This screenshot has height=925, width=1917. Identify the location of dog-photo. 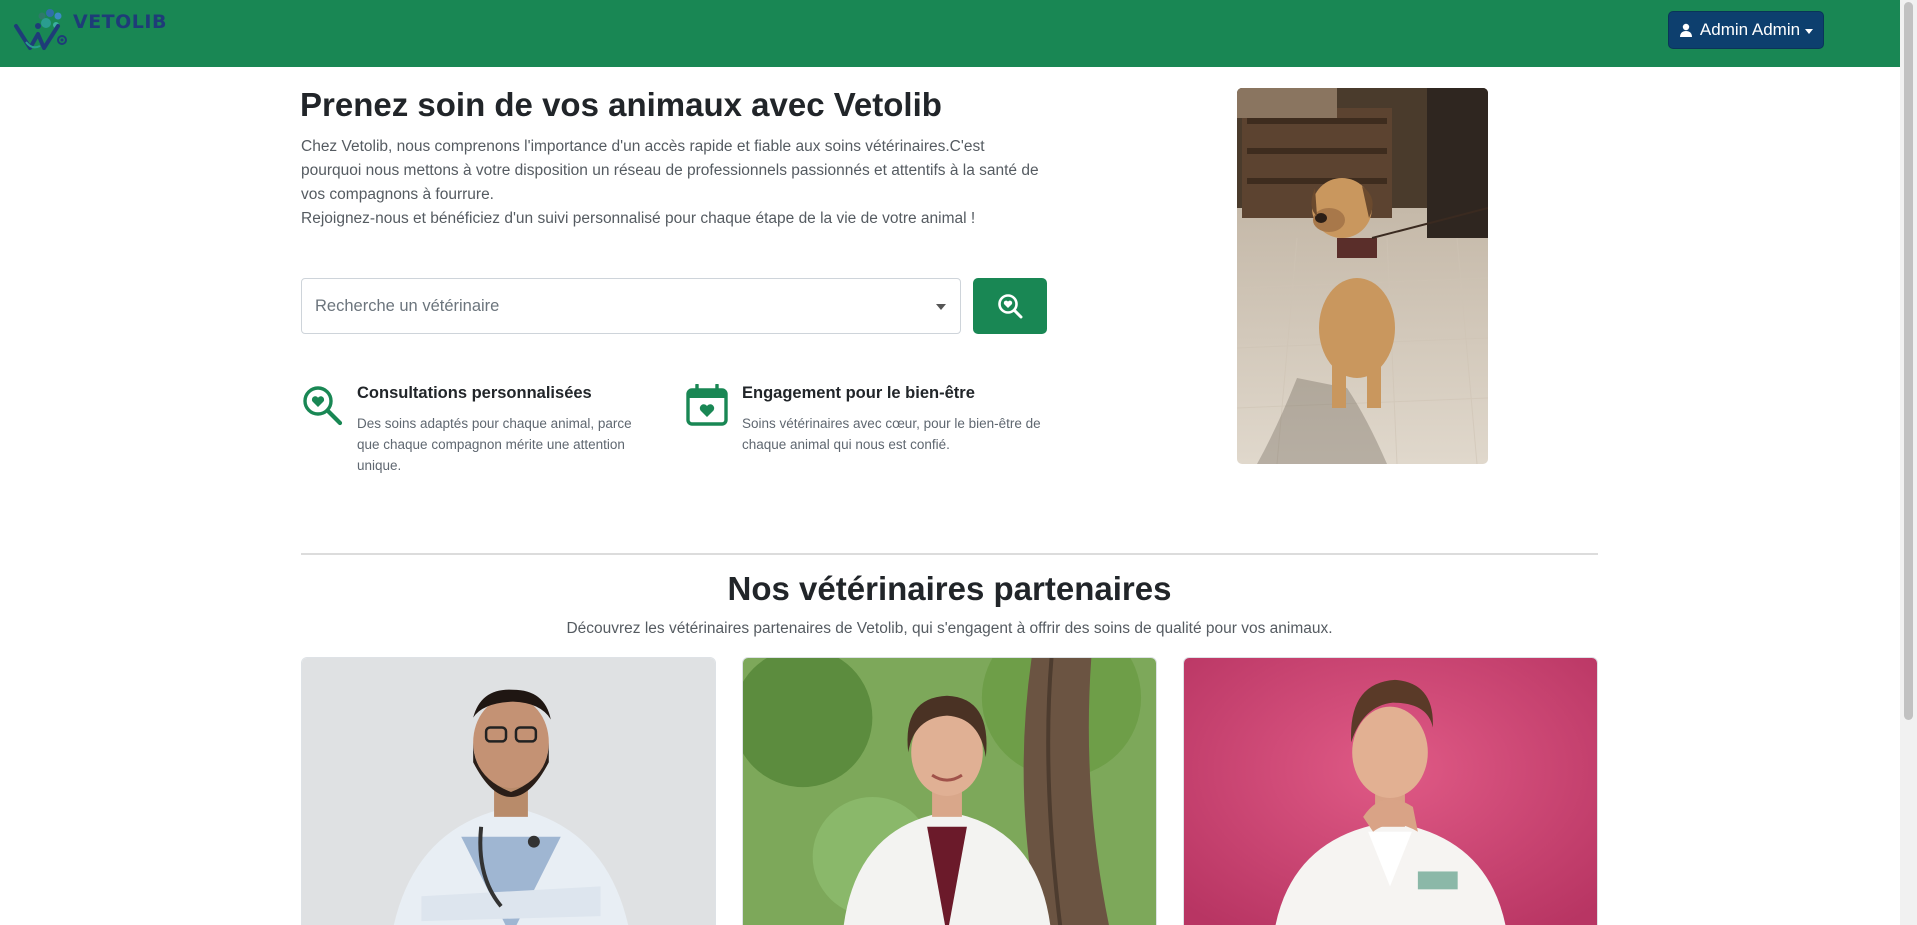
(1362, 276).